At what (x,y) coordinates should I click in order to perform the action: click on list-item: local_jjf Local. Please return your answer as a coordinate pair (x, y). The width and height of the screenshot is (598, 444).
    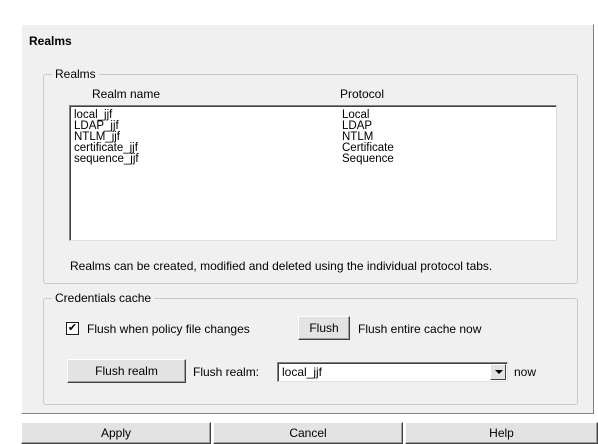
    Looking at the image, I should click on (313, 115).